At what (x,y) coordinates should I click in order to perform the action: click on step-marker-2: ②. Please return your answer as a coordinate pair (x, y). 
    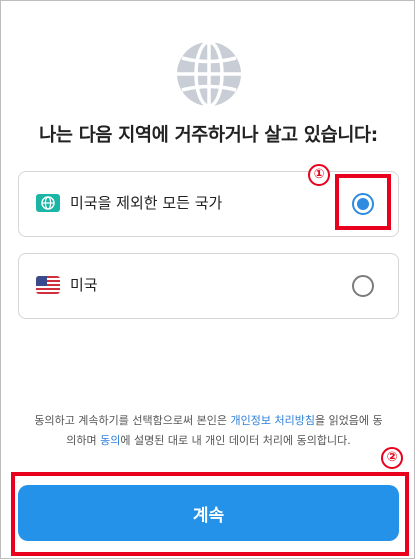
    Looking at the image, I should click on (392, 458).